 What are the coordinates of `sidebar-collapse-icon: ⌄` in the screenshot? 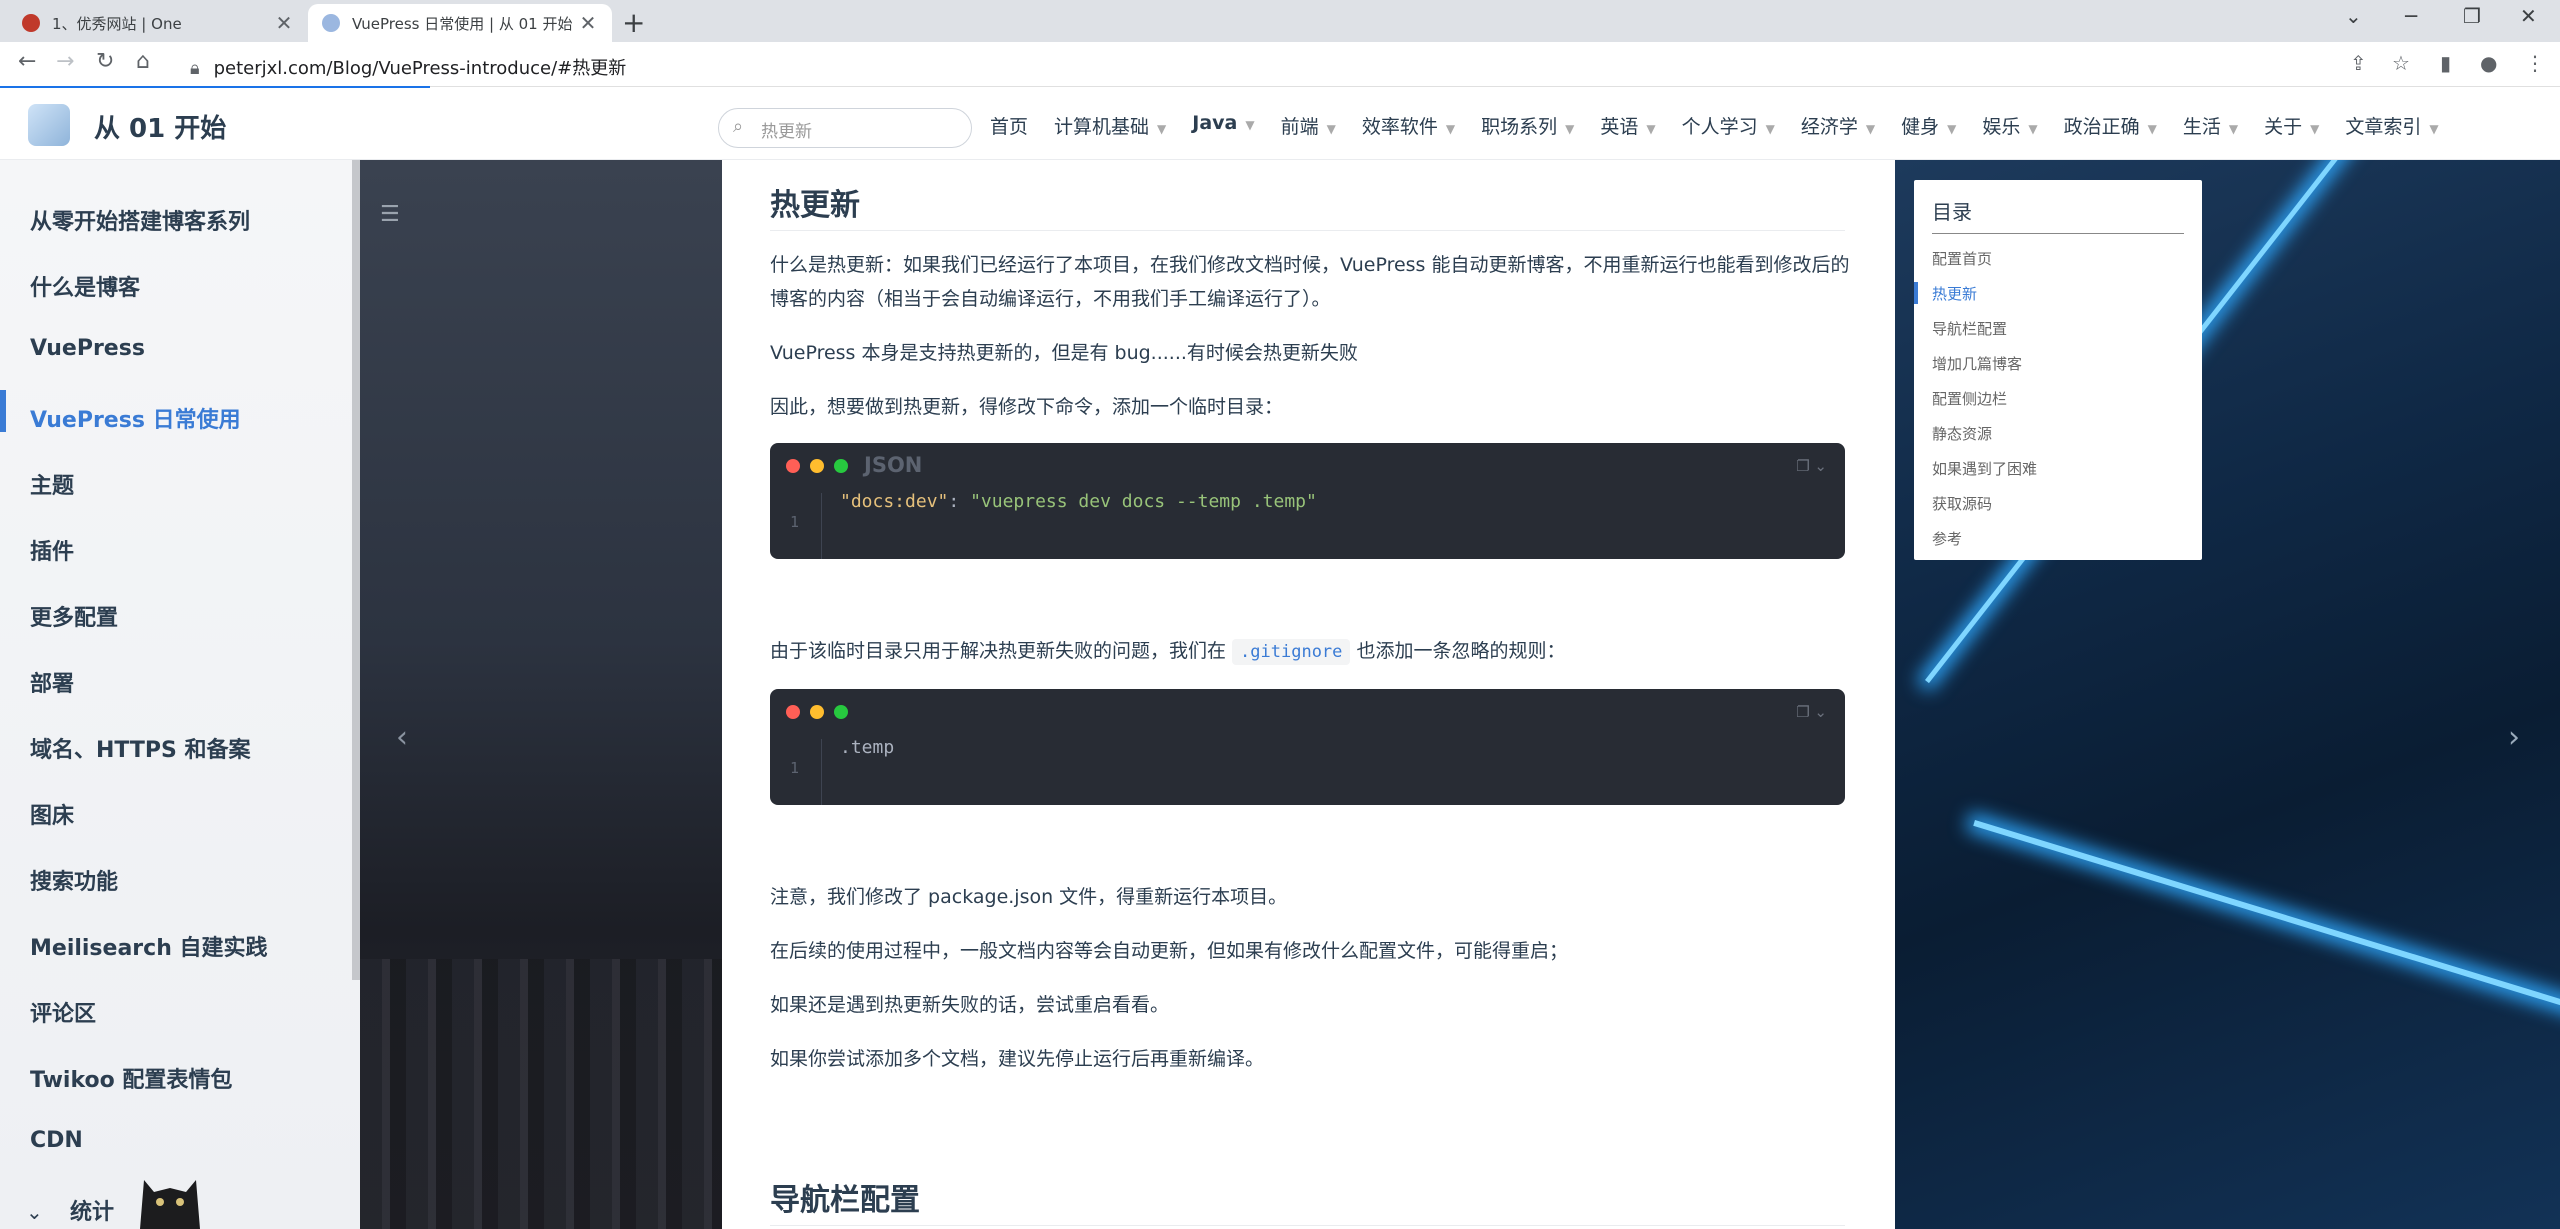 It's located at (34, 1212).